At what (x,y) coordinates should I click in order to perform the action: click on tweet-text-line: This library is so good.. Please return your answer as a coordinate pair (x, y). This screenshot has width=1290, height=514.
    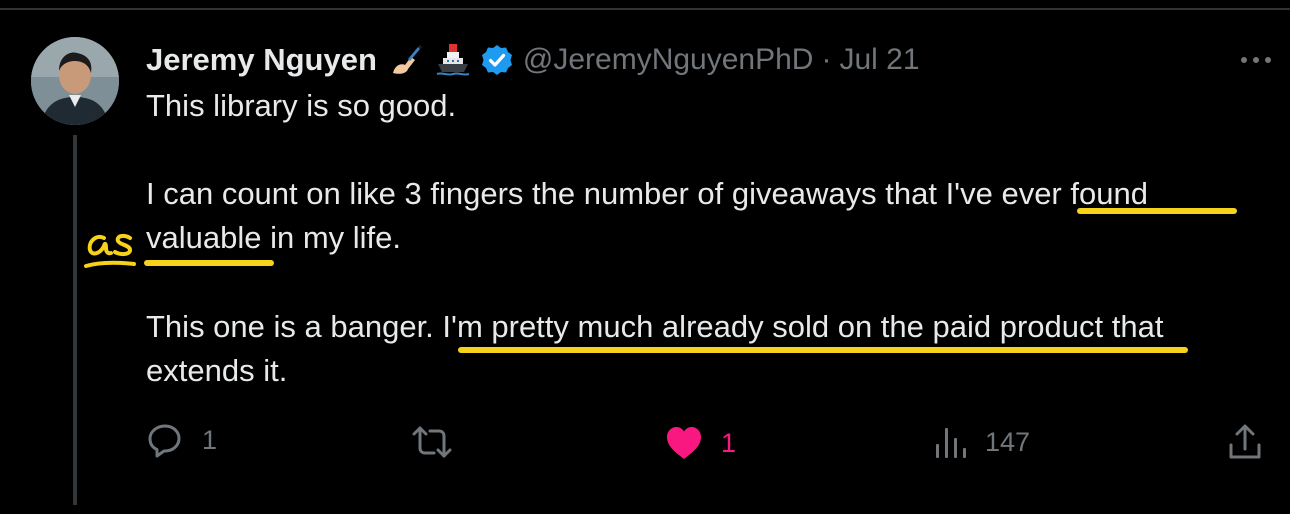
    Looking at the image, I should click on (301, 105).